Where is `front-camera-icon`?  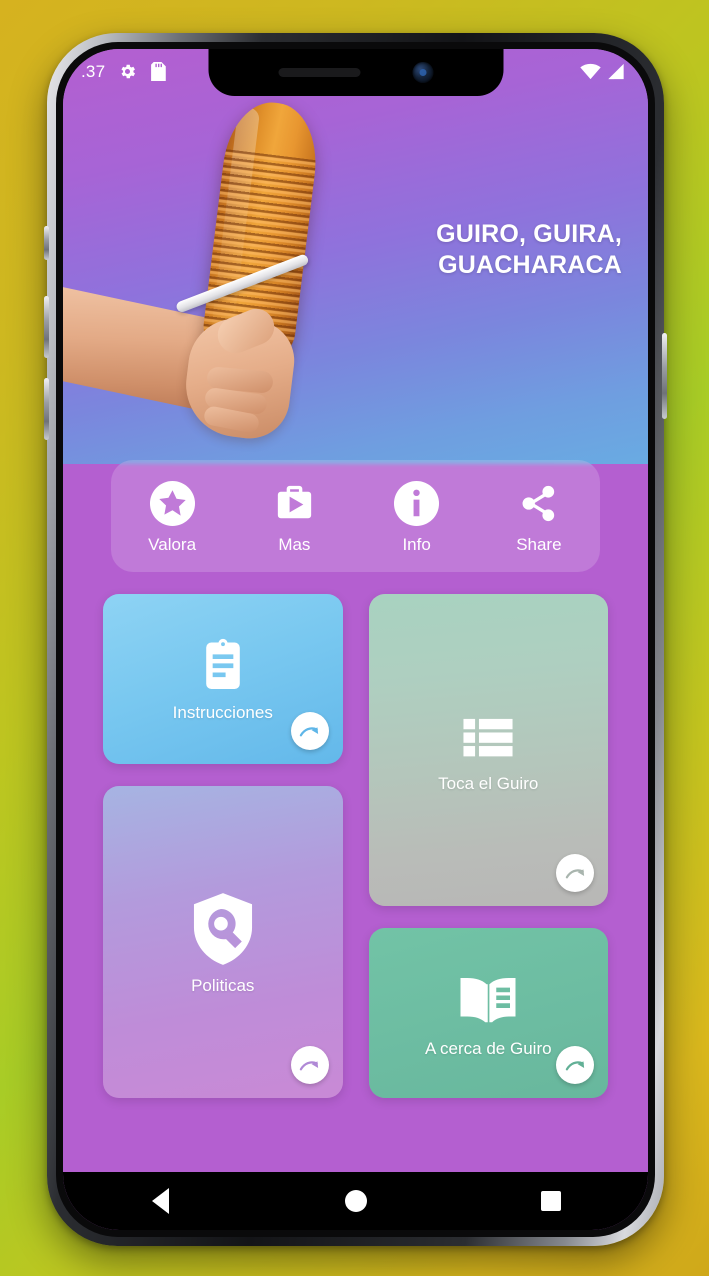
front-camera-icon is located at coordinates (422, 72).